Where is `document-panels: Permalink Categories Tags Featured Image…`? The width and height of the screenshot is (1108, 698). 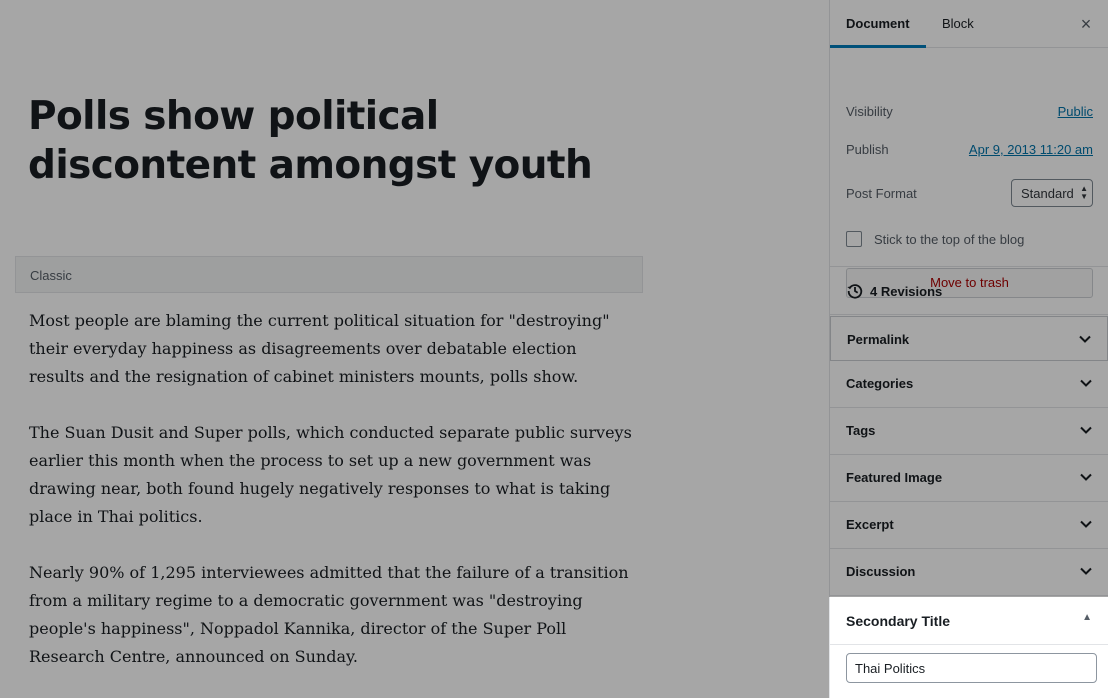 document-panels: Permalink Categories Tags Featured Image… is located at coordinates (969, 455).